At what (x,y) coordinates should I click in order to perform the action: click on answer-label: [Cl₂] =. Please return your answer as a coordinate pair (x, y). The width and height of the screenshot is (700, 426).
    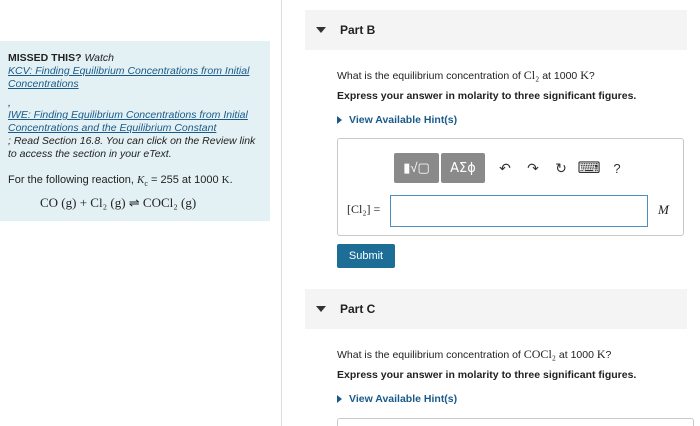
    Looking at the image, I should click on (364, 209).